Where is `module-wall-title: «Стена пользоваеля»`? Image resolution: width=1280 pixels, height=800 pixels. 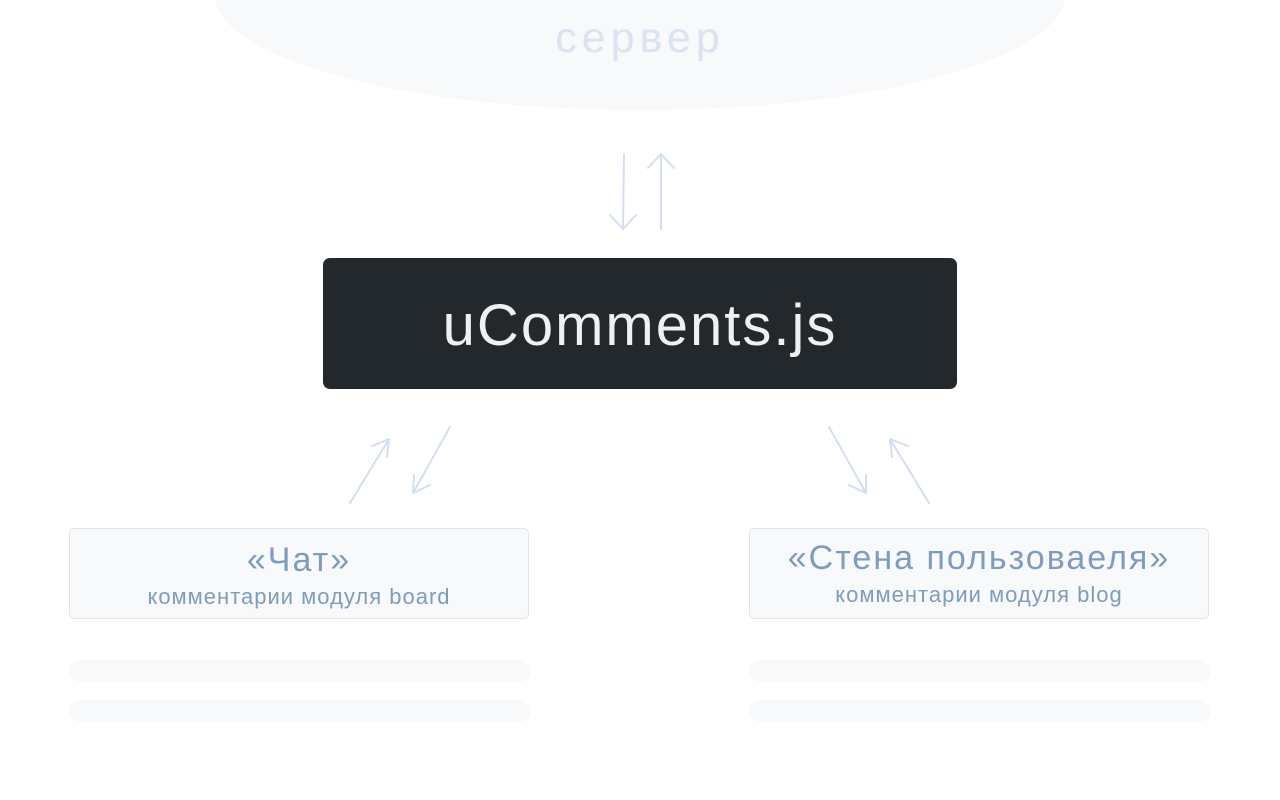 module-wall-title: «Стена пользоваеля» is located at coordinates (979, 558).